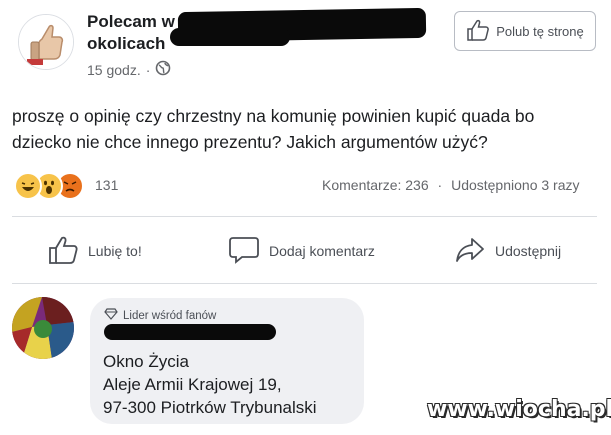 This screenshot has width=611, height=435. I want to click on post-time: 15 godz., so click(114, 70).